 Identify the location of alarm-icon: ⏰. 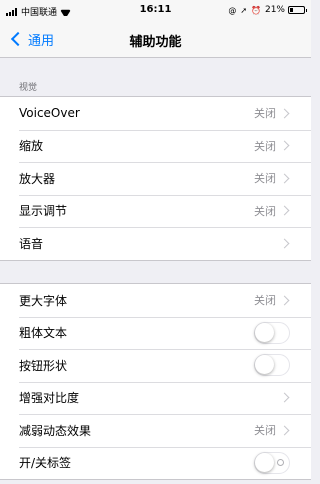
(256, 10).